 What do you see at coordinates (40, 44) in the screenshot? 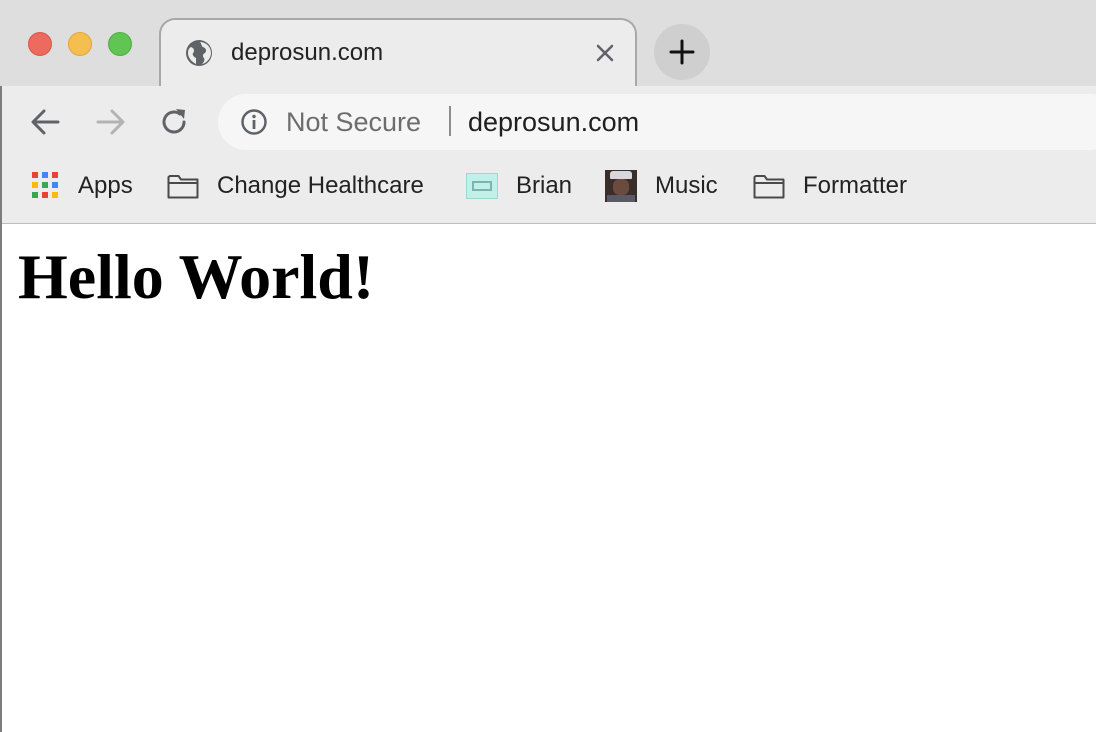
I see `close-window-button` at bounding box center [40, 44].